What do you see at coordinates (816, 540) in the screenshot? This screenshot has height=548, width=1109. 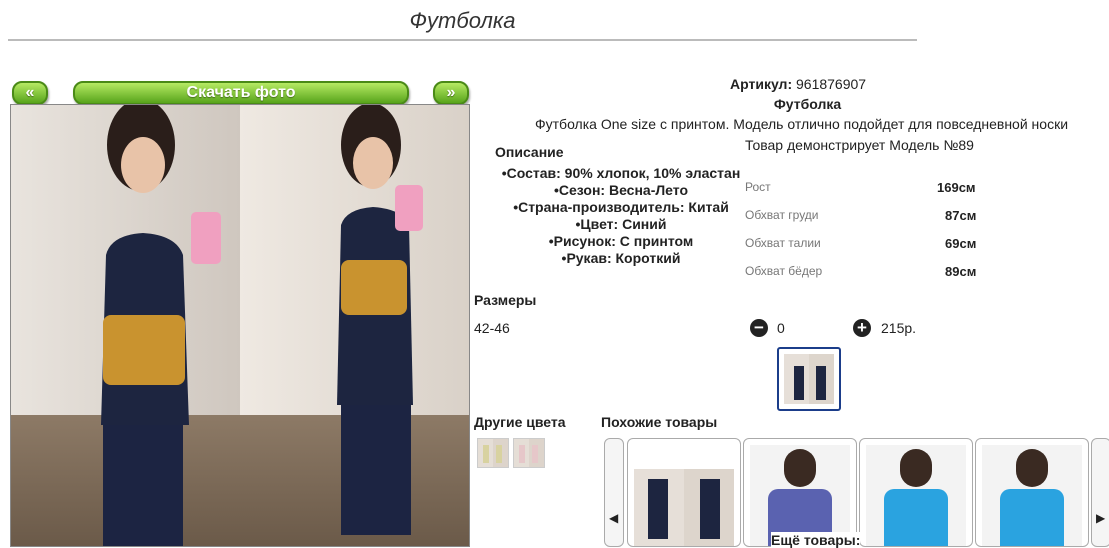 I see `more-products-label: Ещё товары:` at bounding box center [816, 540].